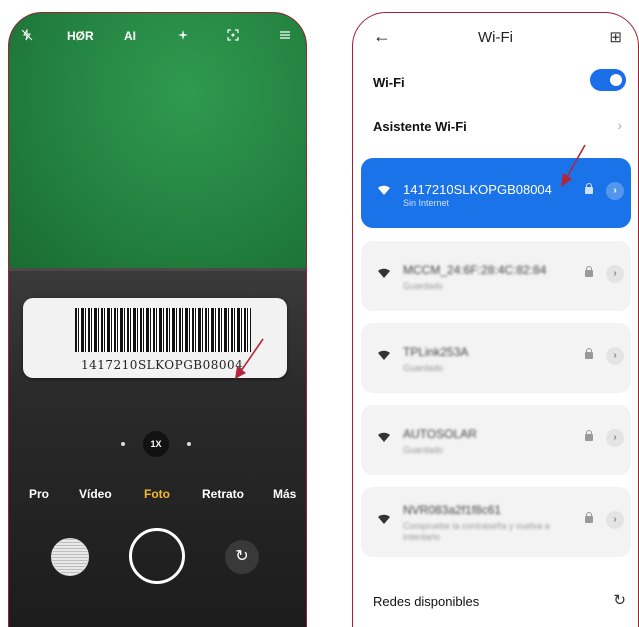 The height and width of the screenshot is (627, 639). Describe the element at coordinates (420, 126) in the screenshot. I see `wifi-assistant-item: Asistente Wi-Fi` at that location.